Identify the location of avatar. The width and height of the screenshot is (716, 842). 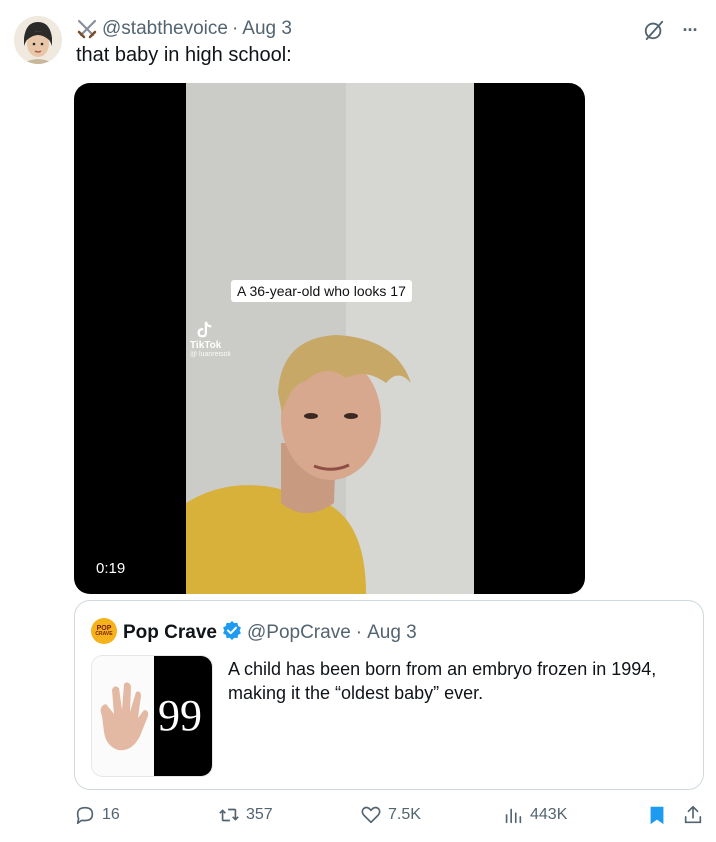
(38, 40).